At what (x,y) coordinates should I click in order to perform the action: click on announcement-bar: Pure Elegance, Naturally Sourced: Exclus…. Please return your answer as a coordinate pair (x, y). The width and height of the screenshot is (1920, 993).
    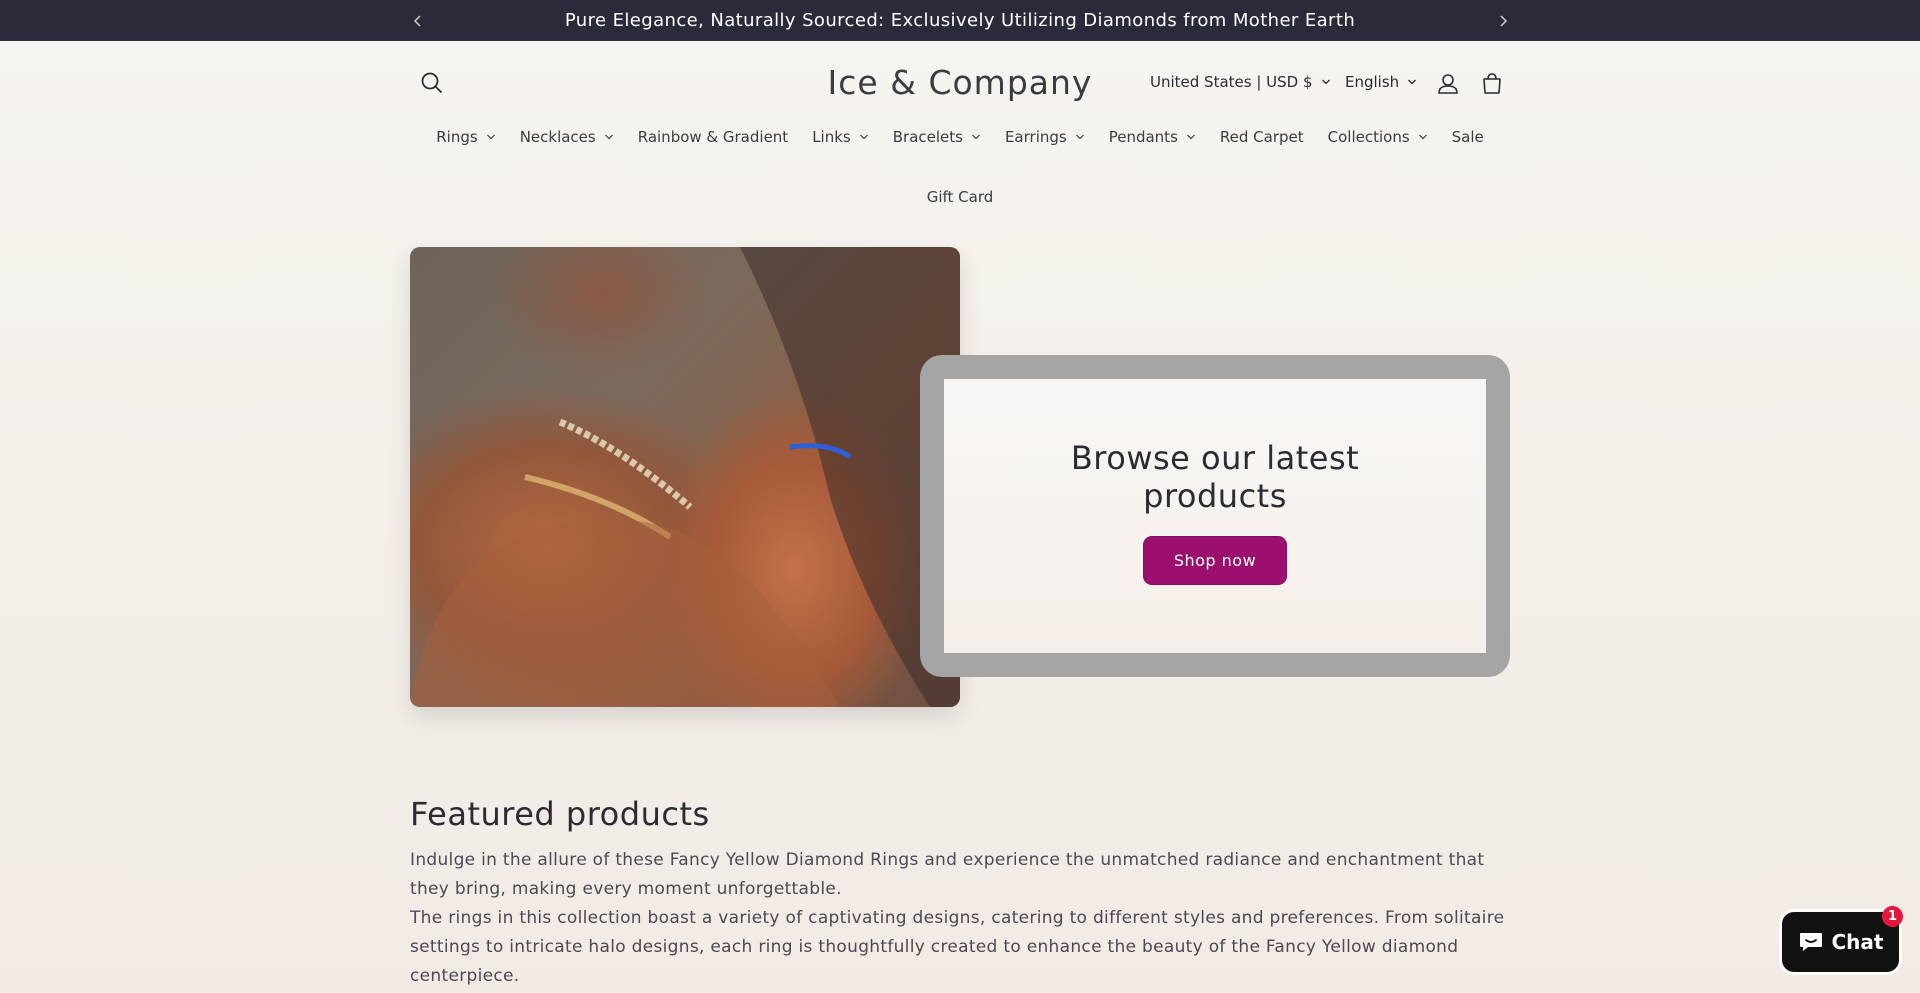
    Looking at the image, I should click on (960, 20).